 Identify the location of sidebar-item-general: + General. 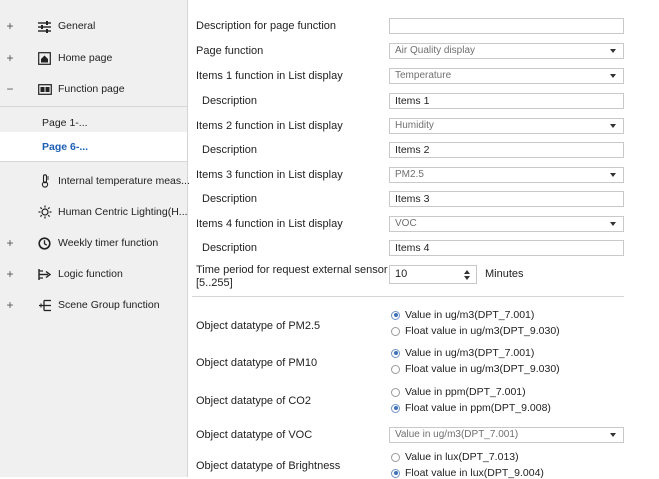
(93, 26).